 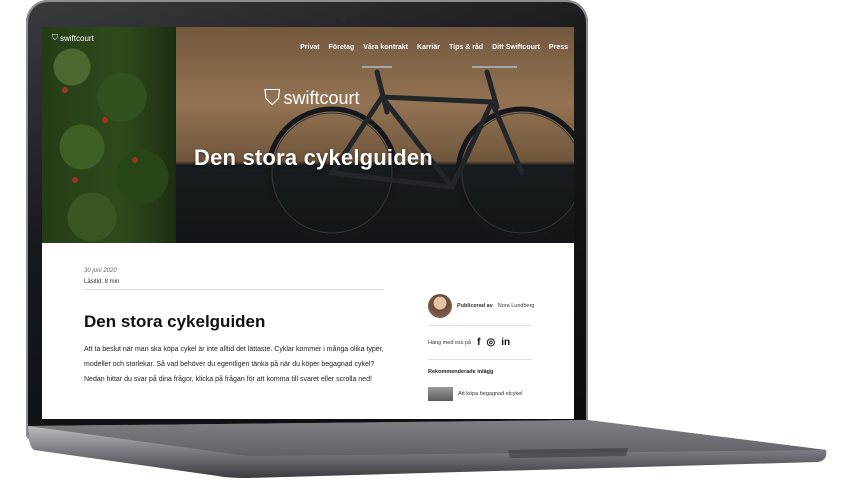 I want to click on article-date: 30 juni 2020, so click(x=100, y=271).